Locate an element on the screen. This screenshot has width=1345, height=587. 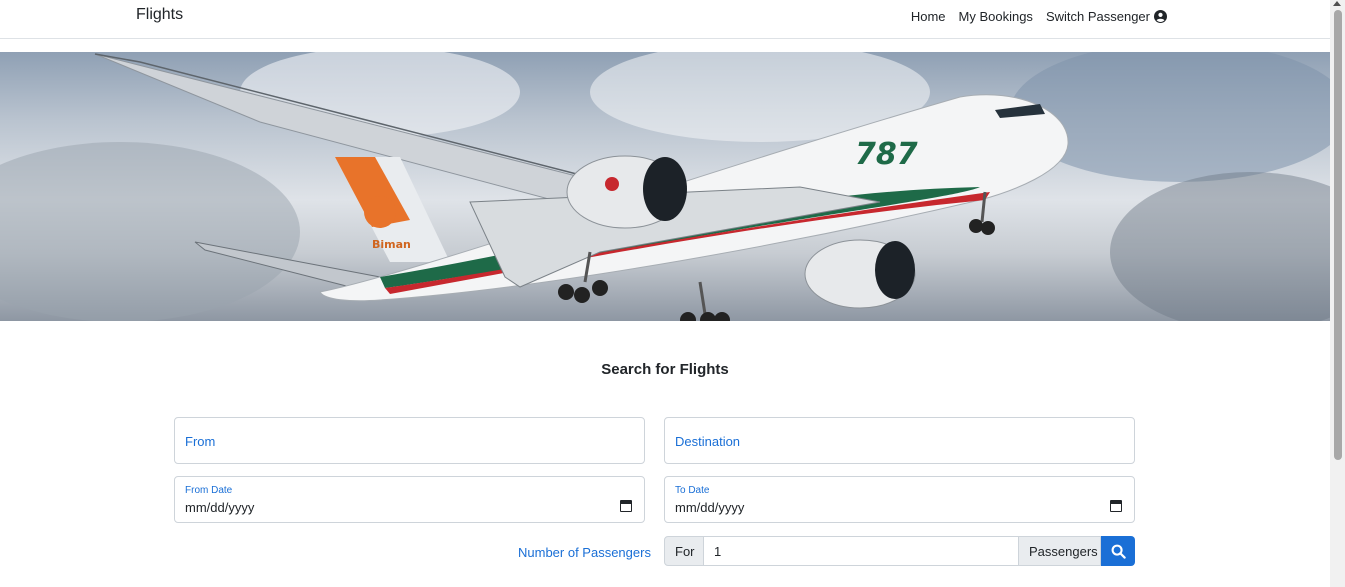
nav-home-link: Home is located at coordinates (928, 16).